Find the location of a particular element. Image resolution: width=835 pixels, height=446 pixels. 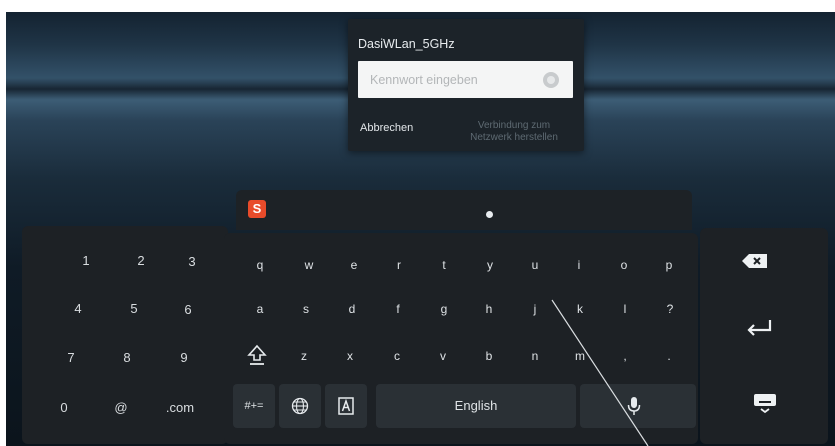

key-r: r is located at coordinates (399, 265).